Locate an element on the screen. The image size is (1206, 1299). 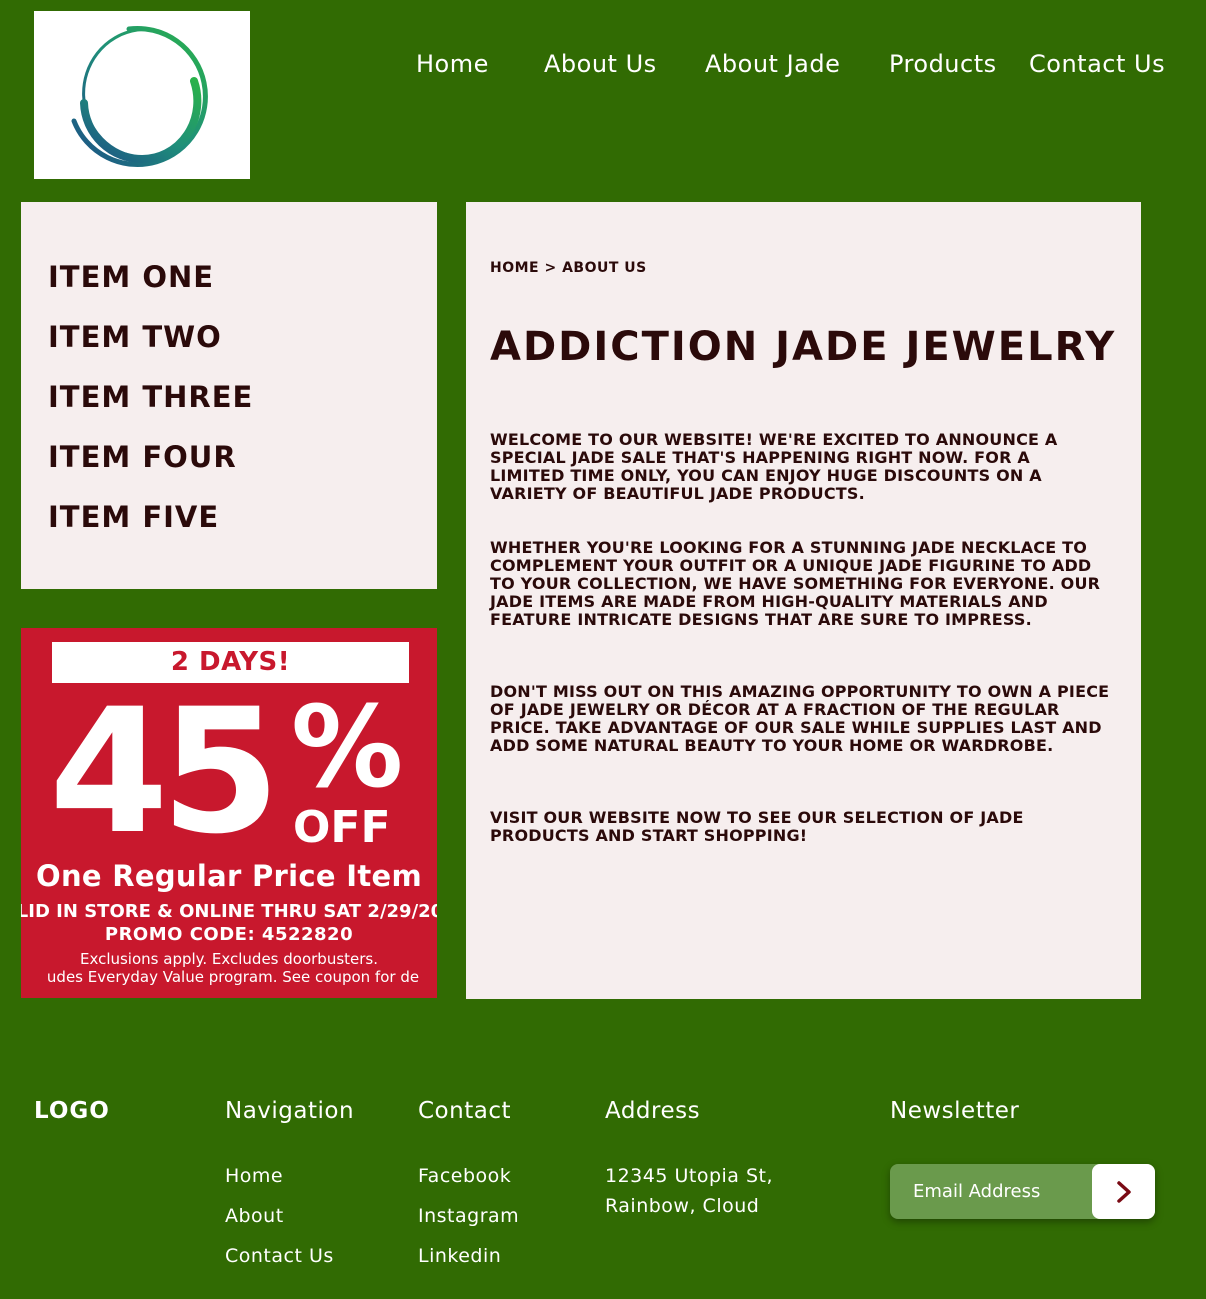
footer-link-home: Home is located at coordinates (254, 1176).